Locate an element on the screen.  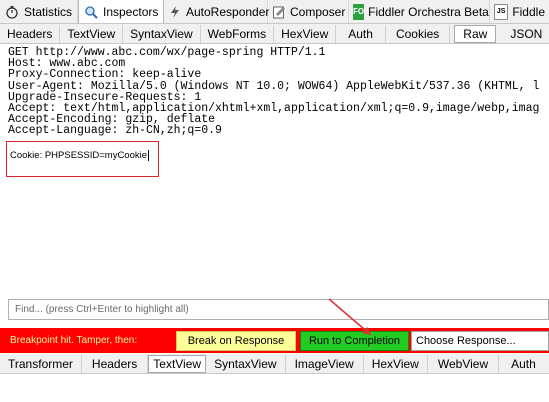
tab-label: AutoResponder is located at coordinates (228, 11).